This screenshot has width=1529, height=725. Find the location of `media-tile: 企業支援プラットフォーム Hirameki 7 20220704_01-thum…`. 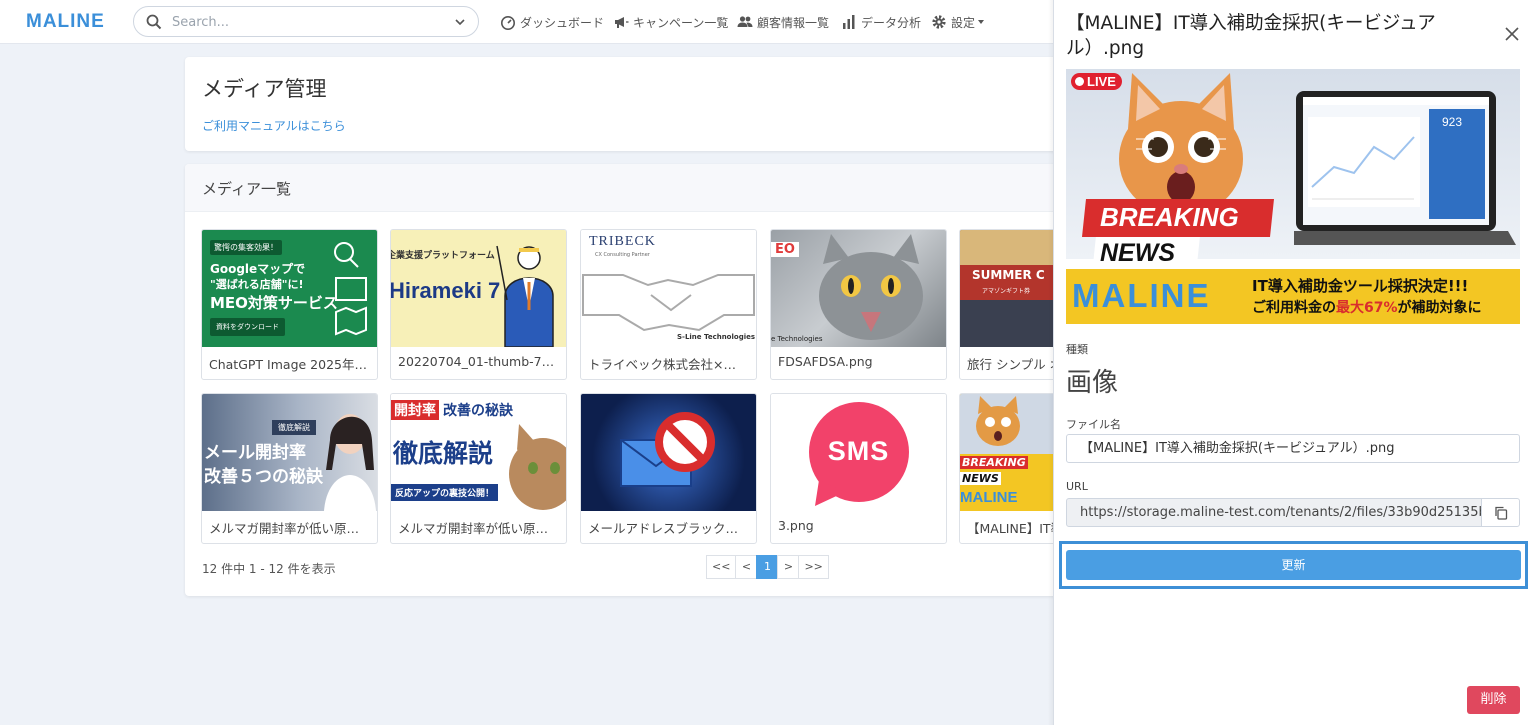

media-tile: 企業支援プラットフォーム Hirameki 7 20220704_01-thum… is located at coordinates (478, 304).